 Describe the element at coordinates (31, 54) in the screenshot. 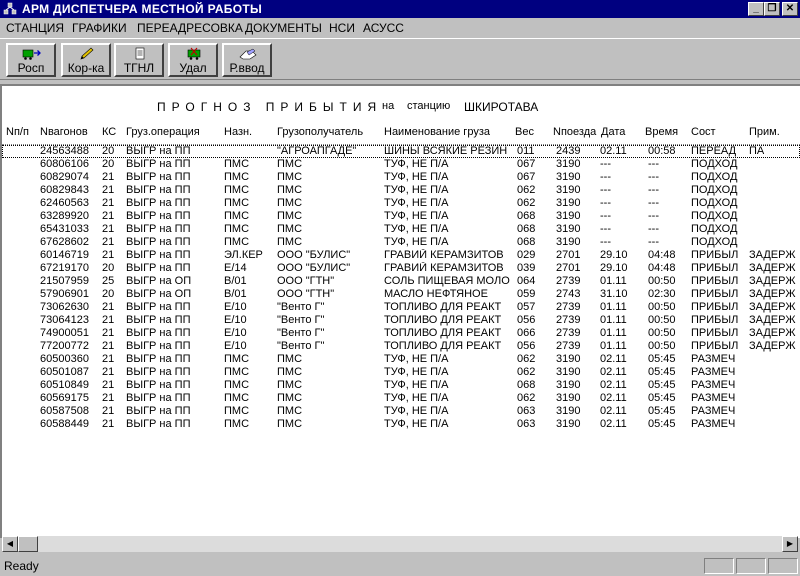

I see `wagon-arrow-icon` at that location.